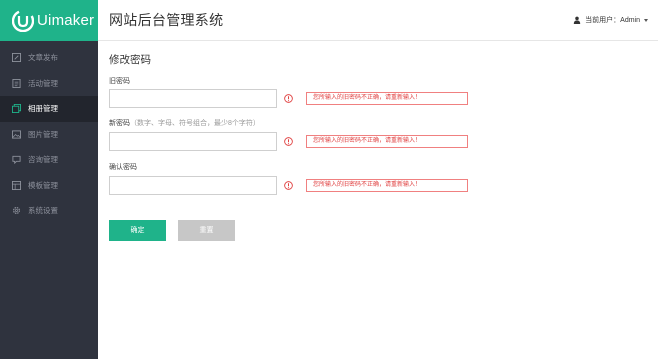 This screenshot has height=359, width=658. What do you see at coordinates (43, 83) in the screenshot?
I see `sidebar-item-label: 活动管理` at bounding box center [43, 83].